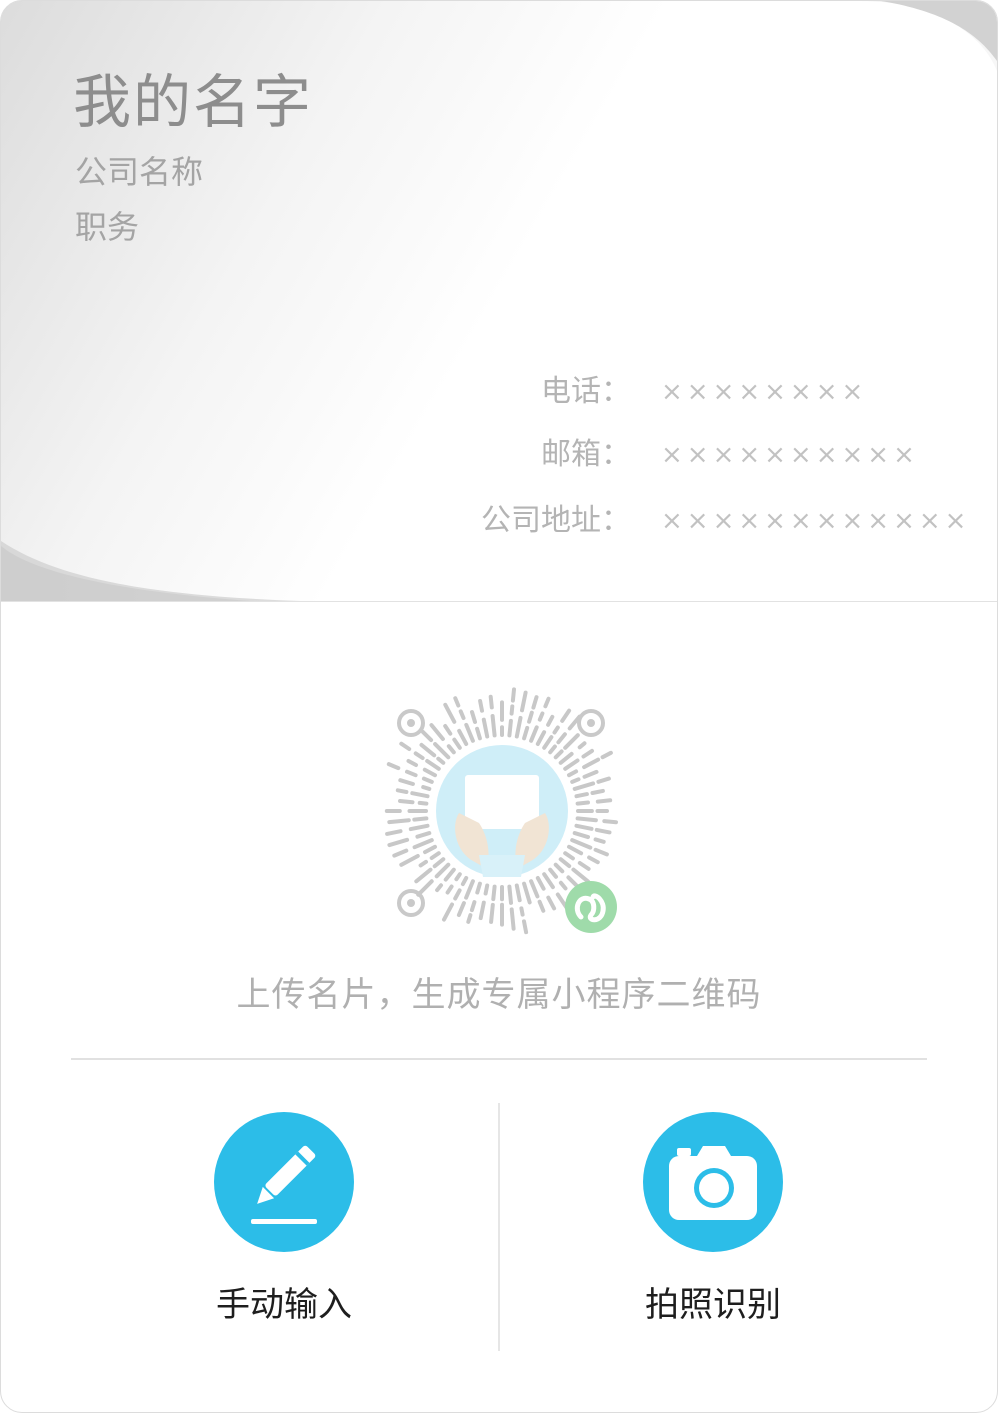  Describe the element at coordinates (501, 811) in the screenshot. I see `mini-program-qr-code` at that location.